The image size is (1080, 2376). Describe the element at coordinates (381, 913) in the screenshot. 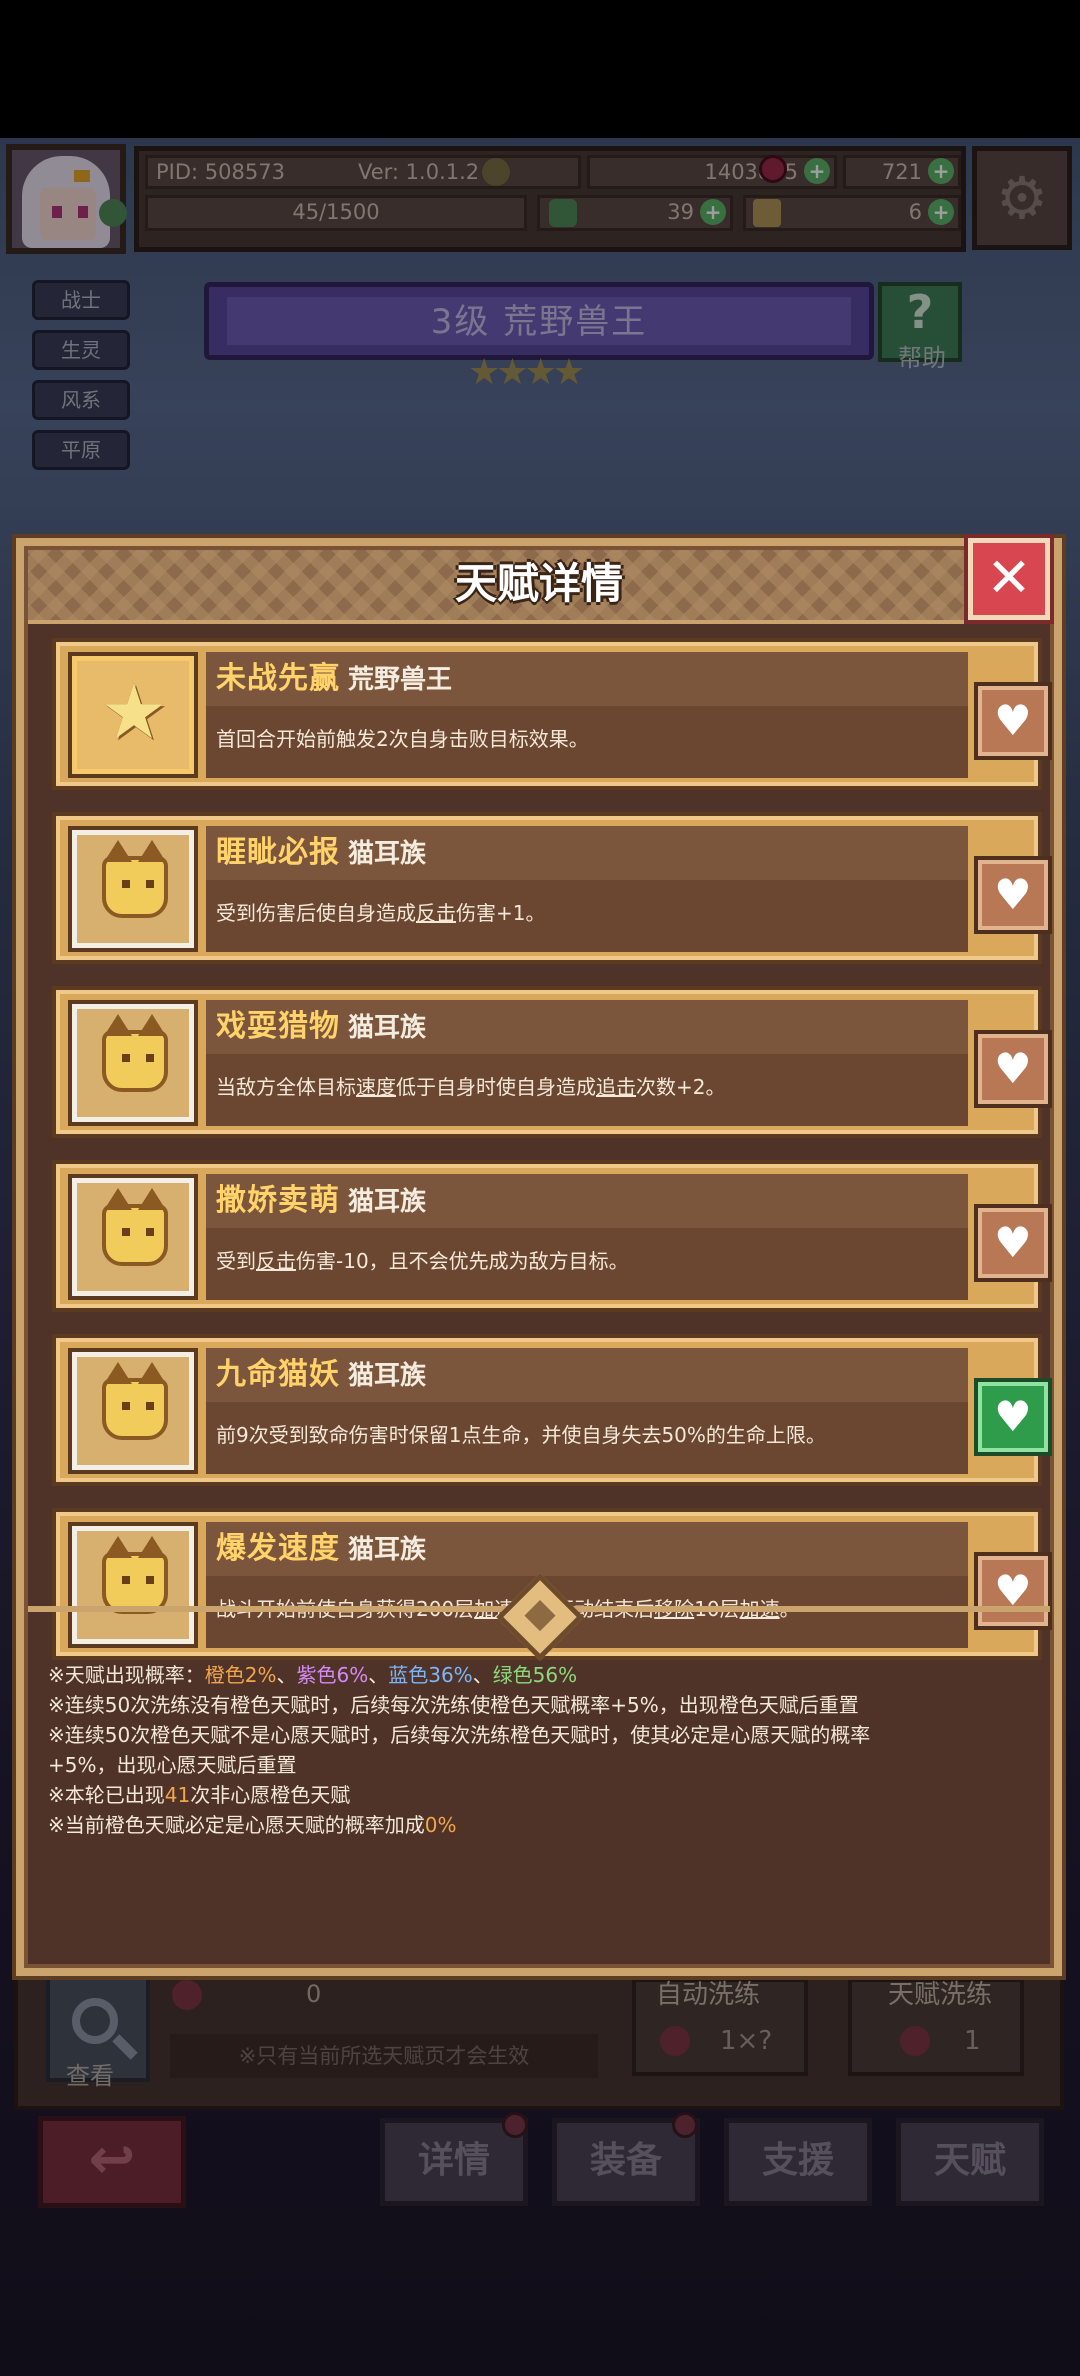

I see `talent-desc: 受到伤害后使自身造成反击伤害+1。` at that location.